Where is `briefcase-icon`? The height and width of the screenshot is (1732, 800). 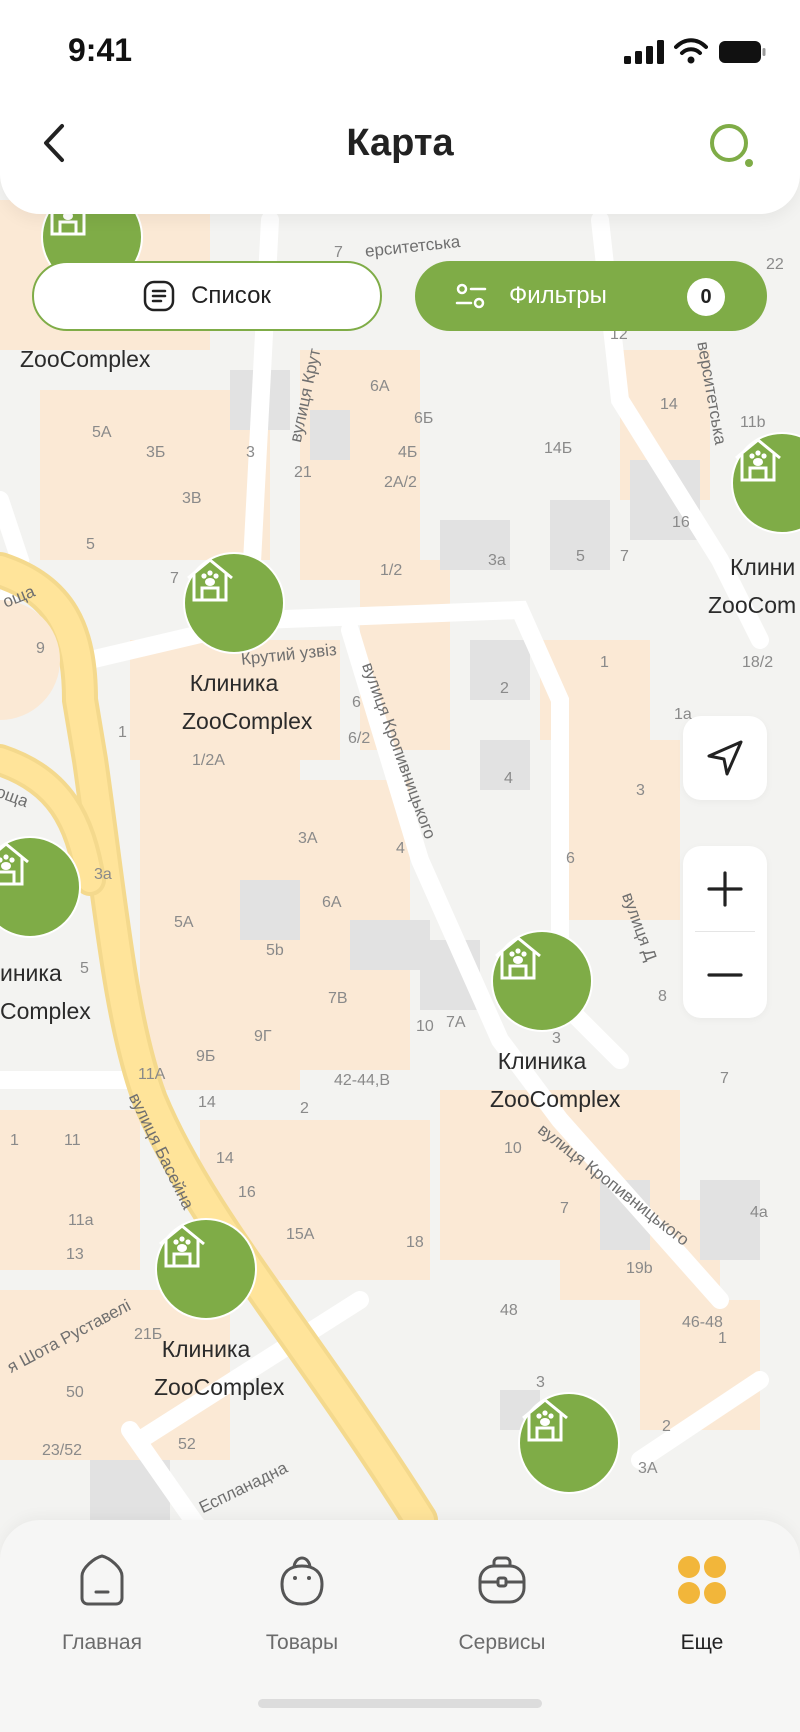 briefcase-icon is located at coordinates (502, 1580).